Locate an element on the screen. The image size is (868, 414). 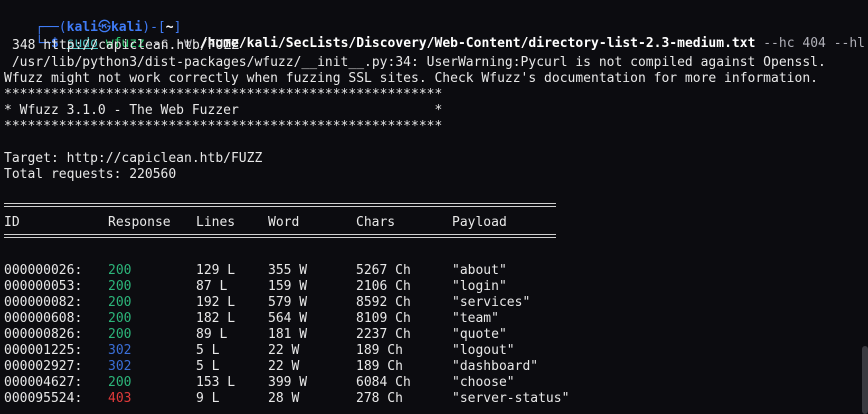
cmd-flag-hc: --hc 404 is located at coordinates (794, 43).